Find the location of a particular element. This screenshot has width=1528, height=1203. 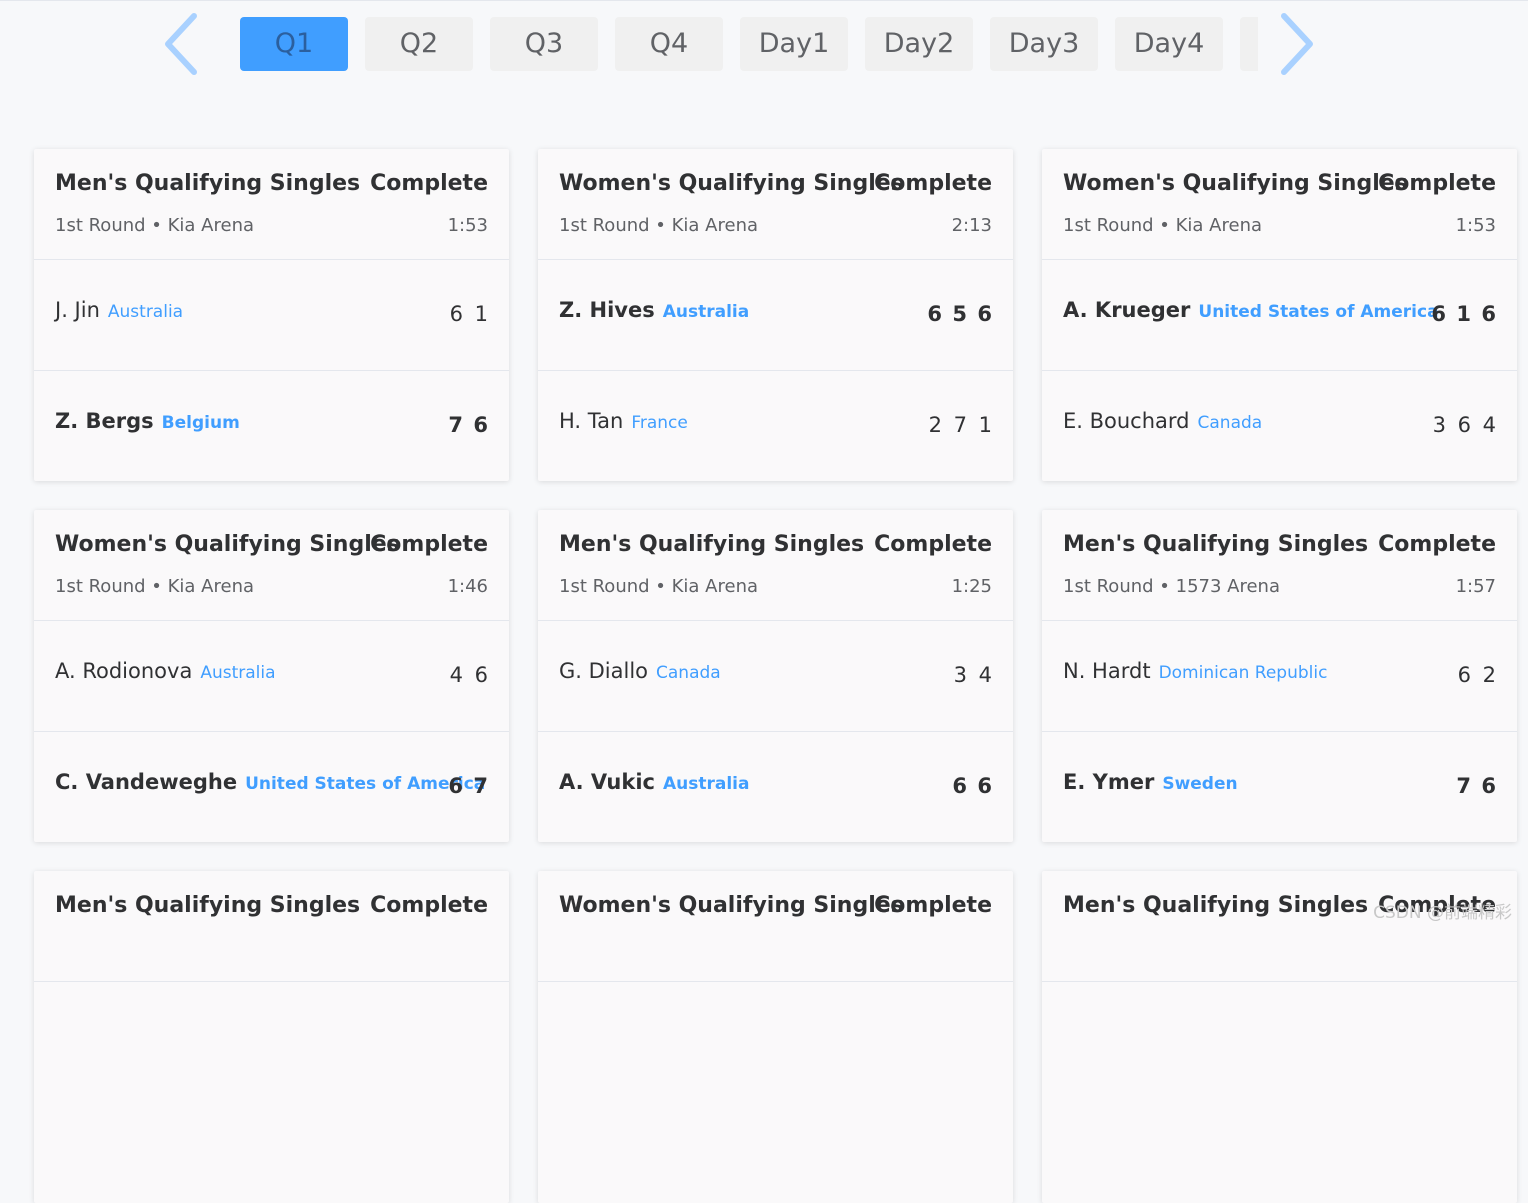

tab-next-partial is located at coordinates (1249, 44).